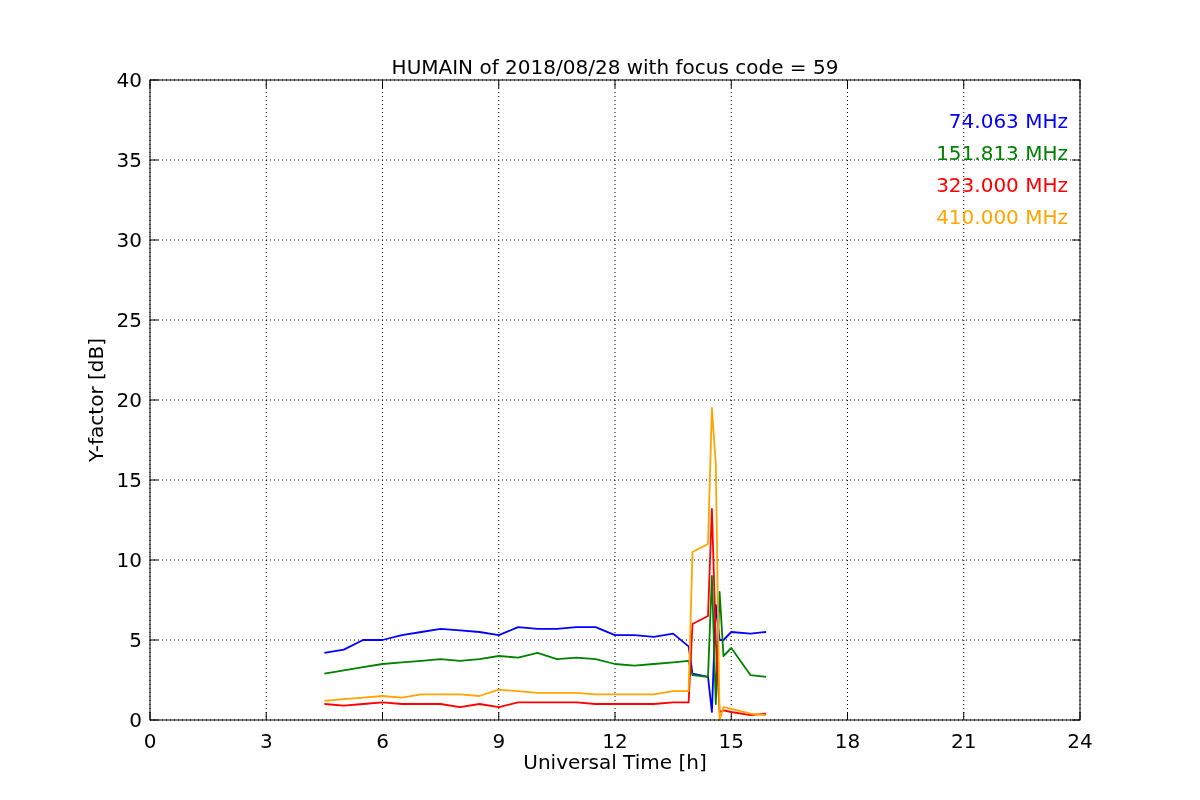 The width and height of the screenshot is (1200, 800). Describe the element at coordinates (129, 560) in the screenshot. I see `tick-label: 10` at that location.